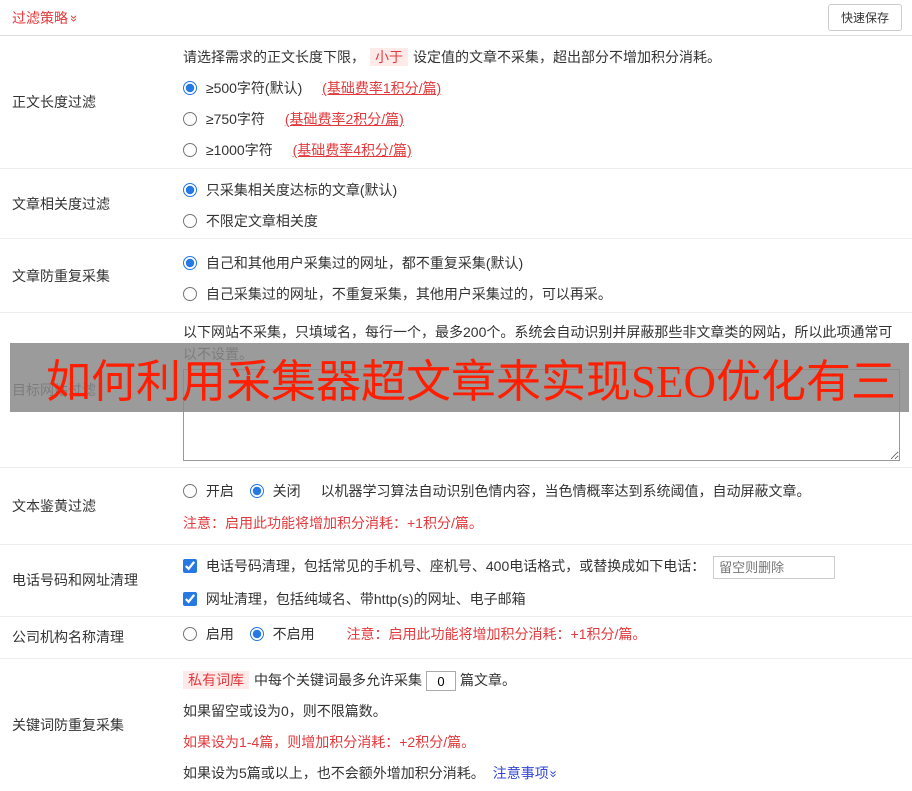 This screenshot has width=912, height=791. Describe the element at coordinates (54, 506) in the screenshot. I see `porn-filter-label: 文本鉴黄过滤` at that location.